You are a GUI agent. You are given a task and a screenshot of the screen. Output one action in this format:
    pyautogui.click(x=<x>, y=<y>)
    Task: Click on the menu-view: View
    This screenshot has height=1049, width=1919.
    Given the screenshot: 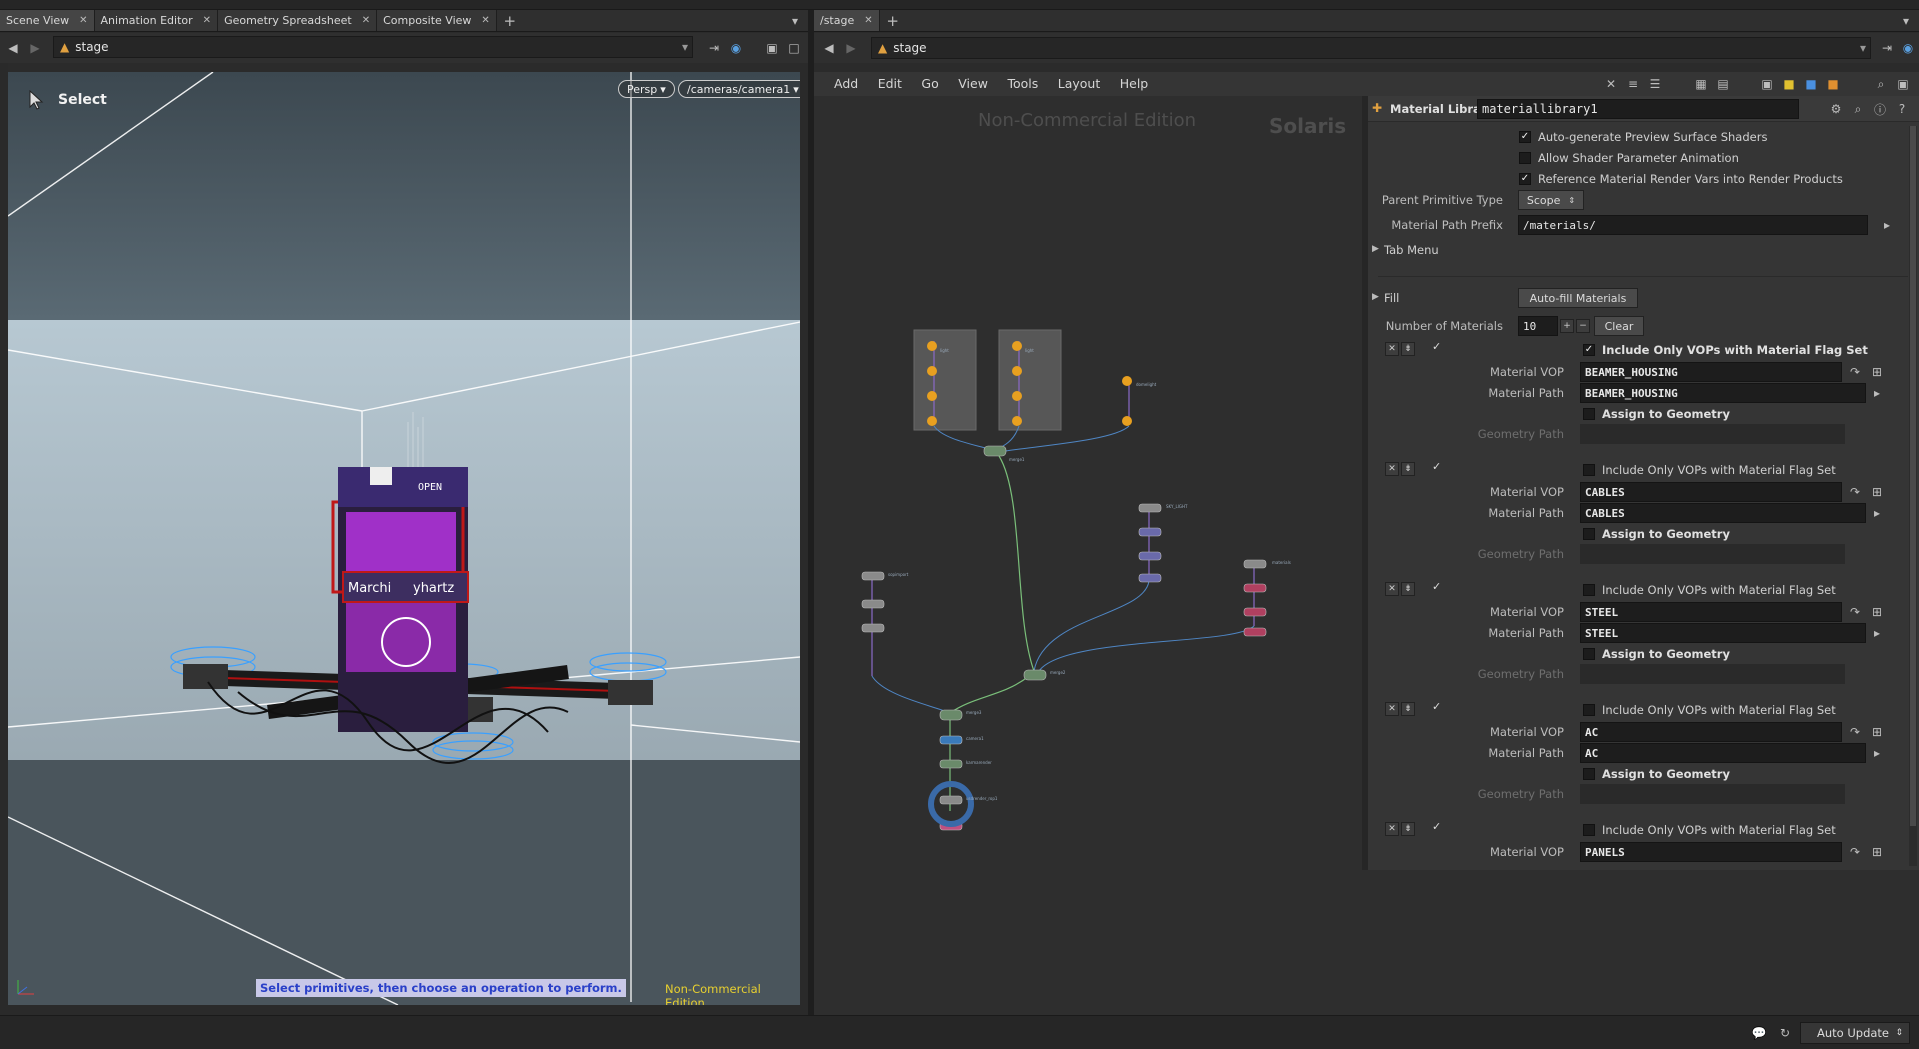 What is the action you would take?
    pyautogui.click(x=973, y=83)
    